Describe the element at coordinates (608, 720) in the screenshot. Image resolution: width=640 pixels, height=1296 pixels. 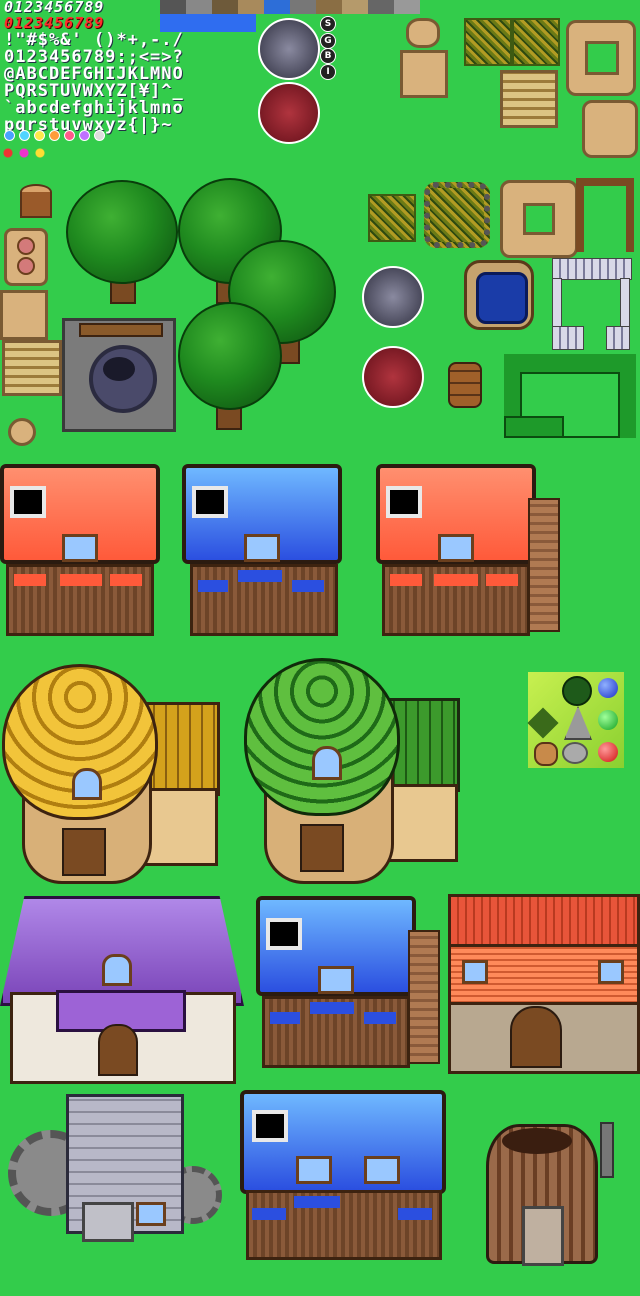
I see `green-orb-icon` at that location.